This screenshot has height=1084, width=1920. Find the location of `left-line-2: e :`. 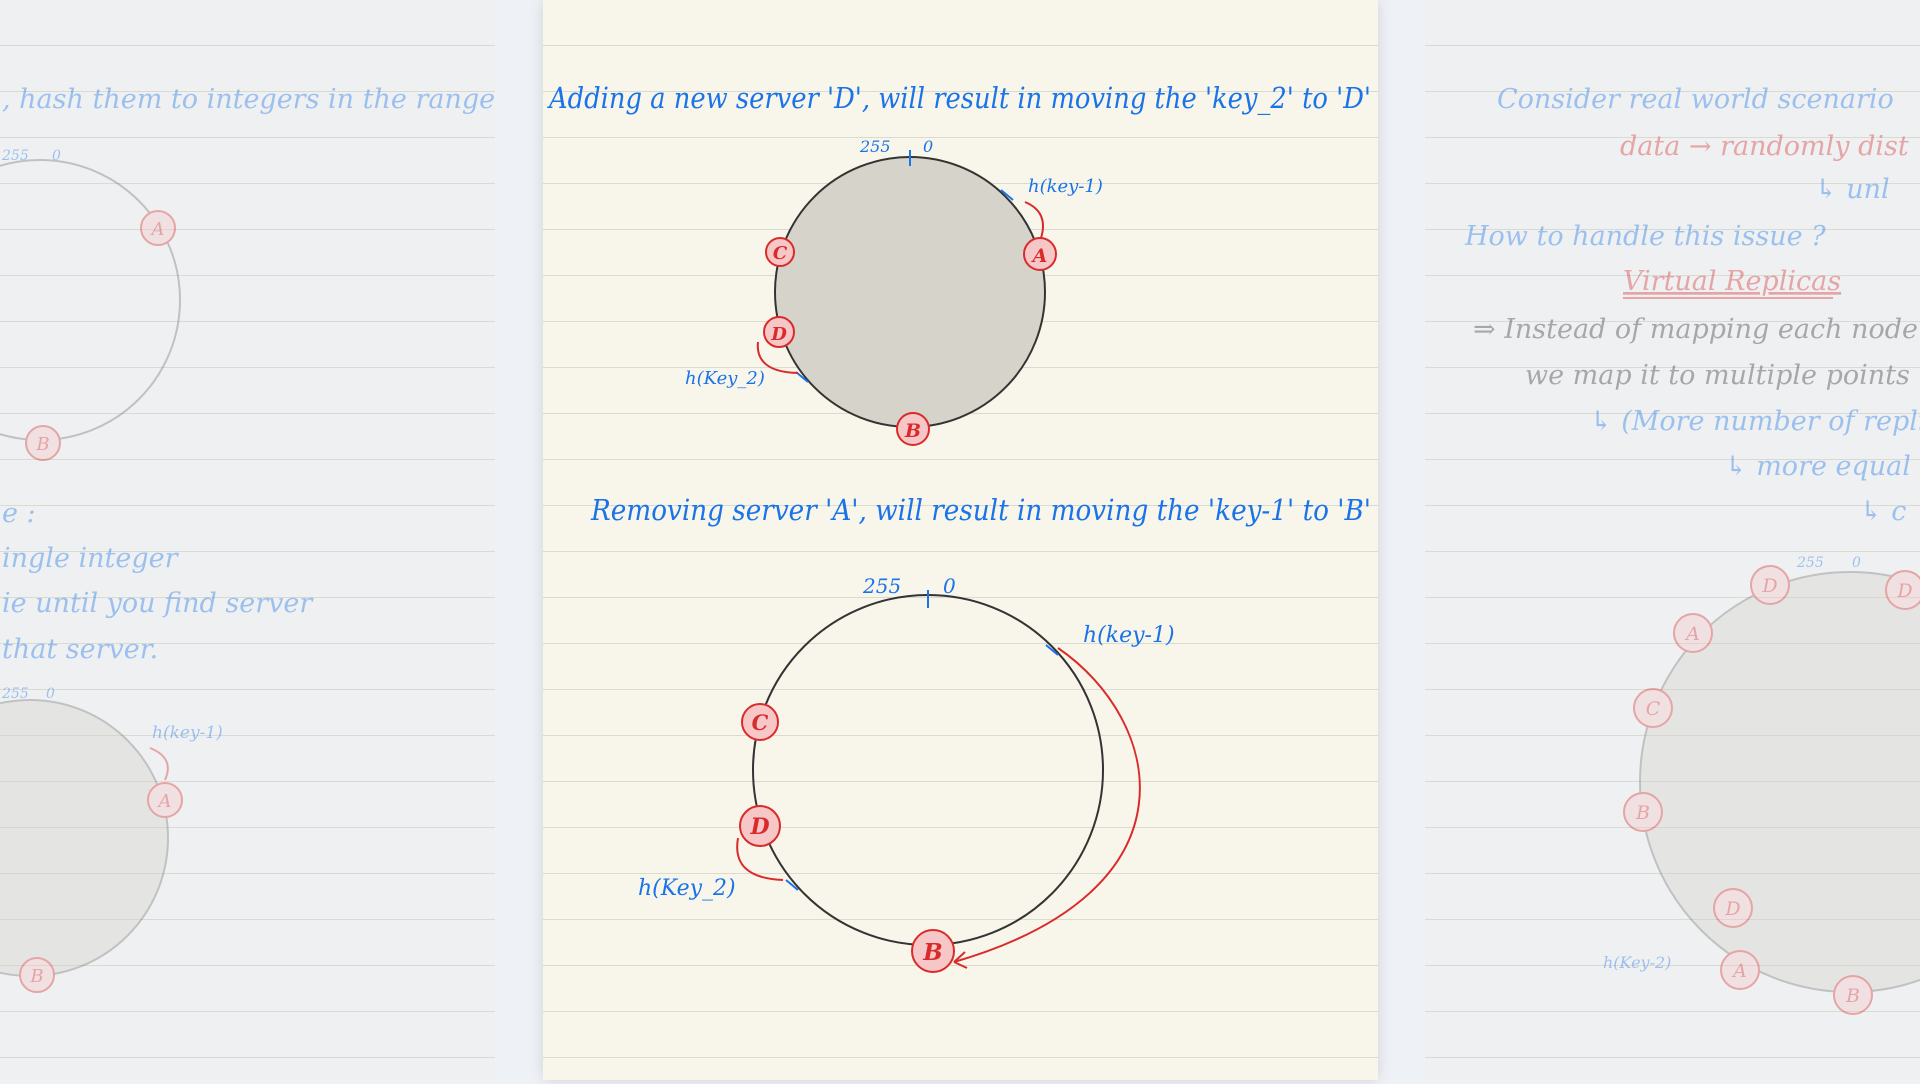

left-line-2: e : is located at coordinates (19, 513).